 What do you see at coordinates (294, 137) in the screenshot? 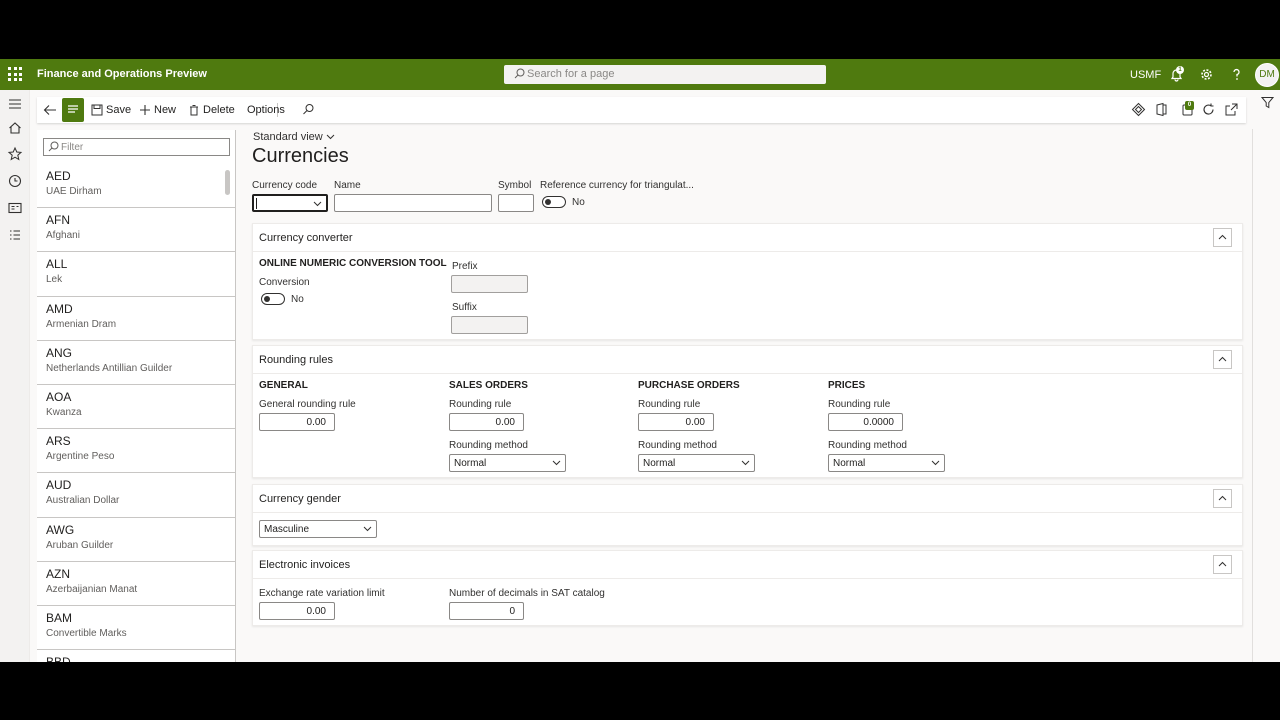
I see `view-selector: Standard view` at bounding box center [294, 137].